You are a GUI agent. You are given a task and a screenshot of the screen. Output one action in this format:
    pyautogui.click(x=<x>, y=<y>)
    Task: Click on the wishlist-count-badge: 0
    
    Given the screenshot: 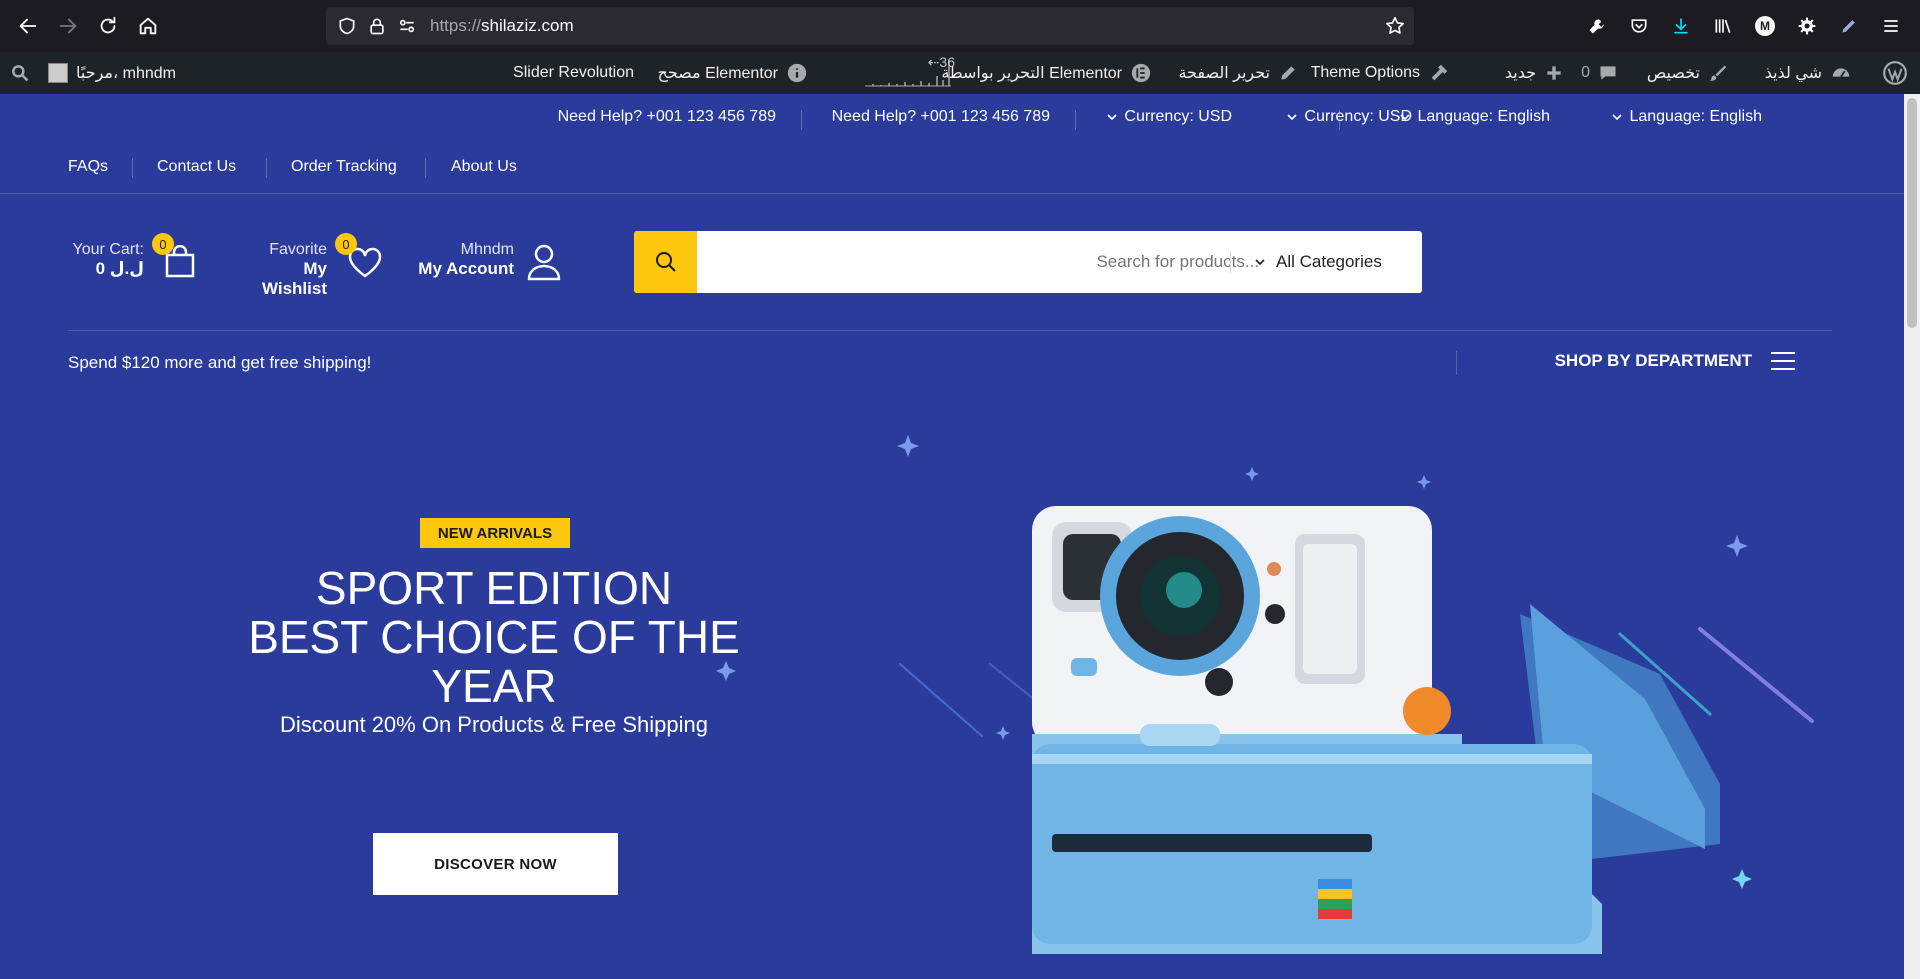 What is the action you would take?
    pyautogui.click(x=346, y=244)
    